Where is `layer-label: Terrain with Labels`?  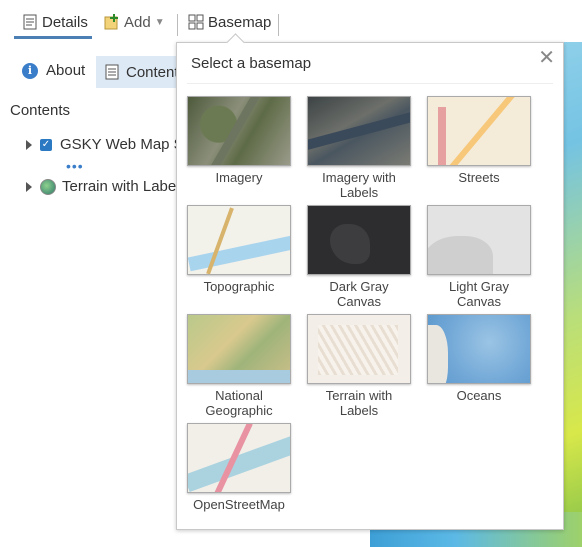
layer-label: Terrain with Labels is located at coordinates (125, 186).